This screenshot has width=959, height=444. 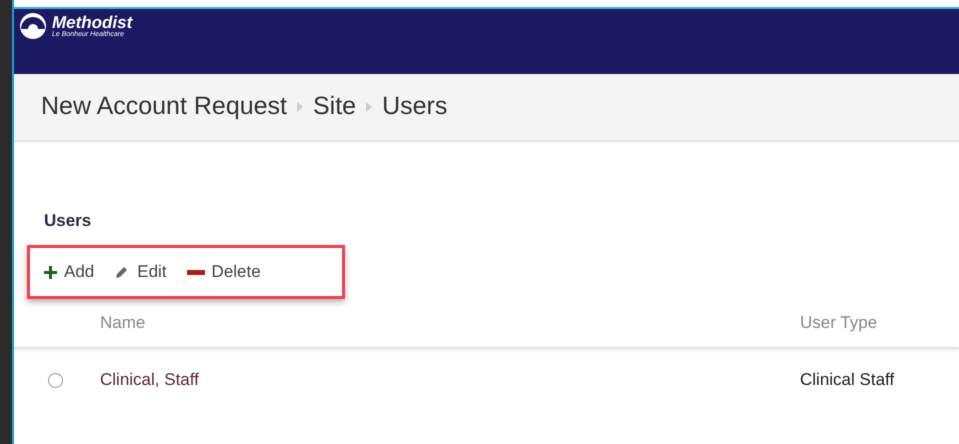 I want to click on toolbar-button: Edit, so click(x=140, y=272).